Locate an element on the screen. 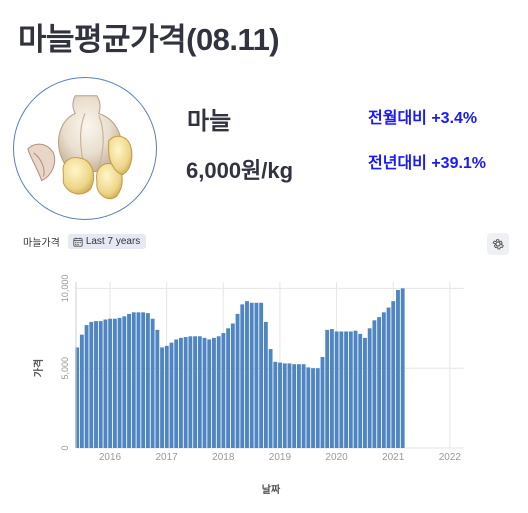 This screenshot has width=528, height=513. monthly-change: 전월대비 +3.4% is located at coordinates (423, 118).